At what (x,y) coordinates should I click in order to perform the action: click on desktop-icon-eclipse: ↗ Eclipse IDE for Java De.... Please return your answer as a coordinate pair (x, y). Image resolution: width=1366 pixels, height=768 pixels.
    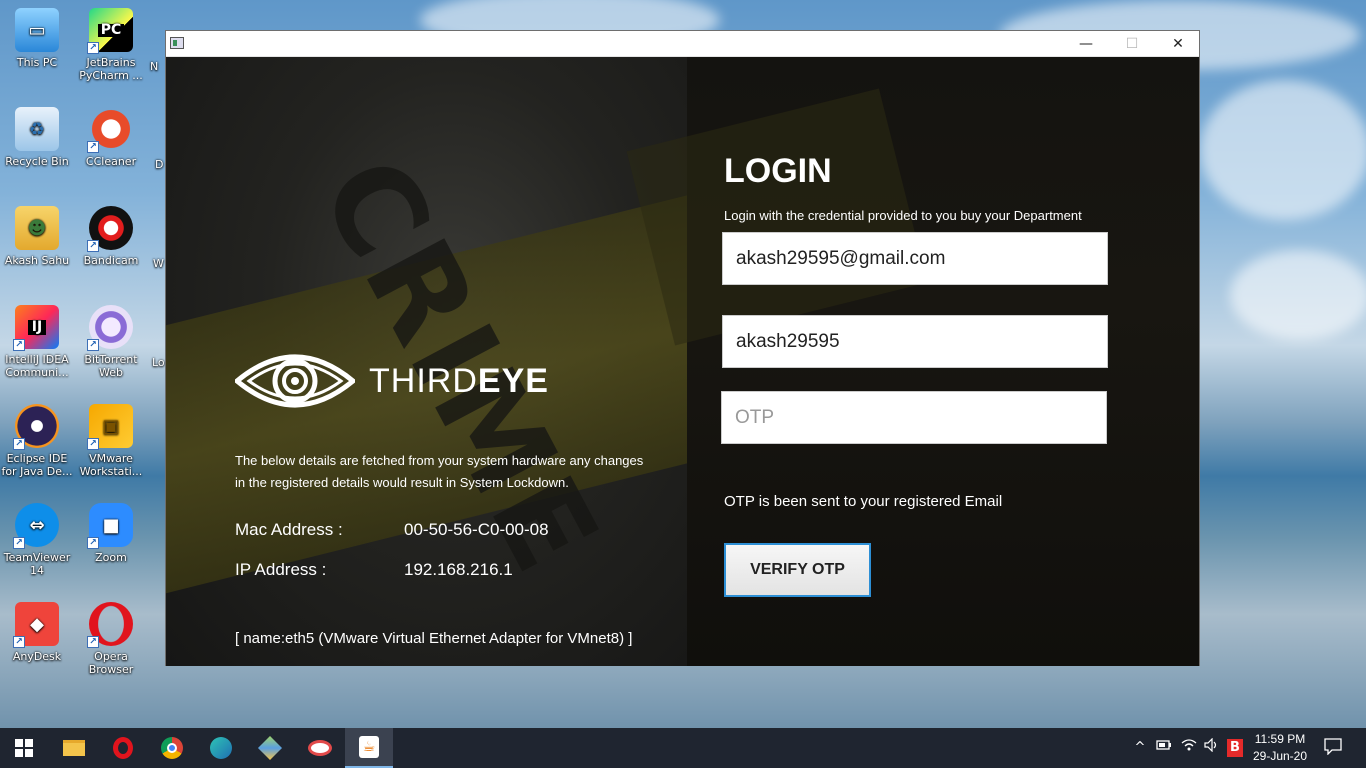
    Looking at the image, I should click on (37, 441).